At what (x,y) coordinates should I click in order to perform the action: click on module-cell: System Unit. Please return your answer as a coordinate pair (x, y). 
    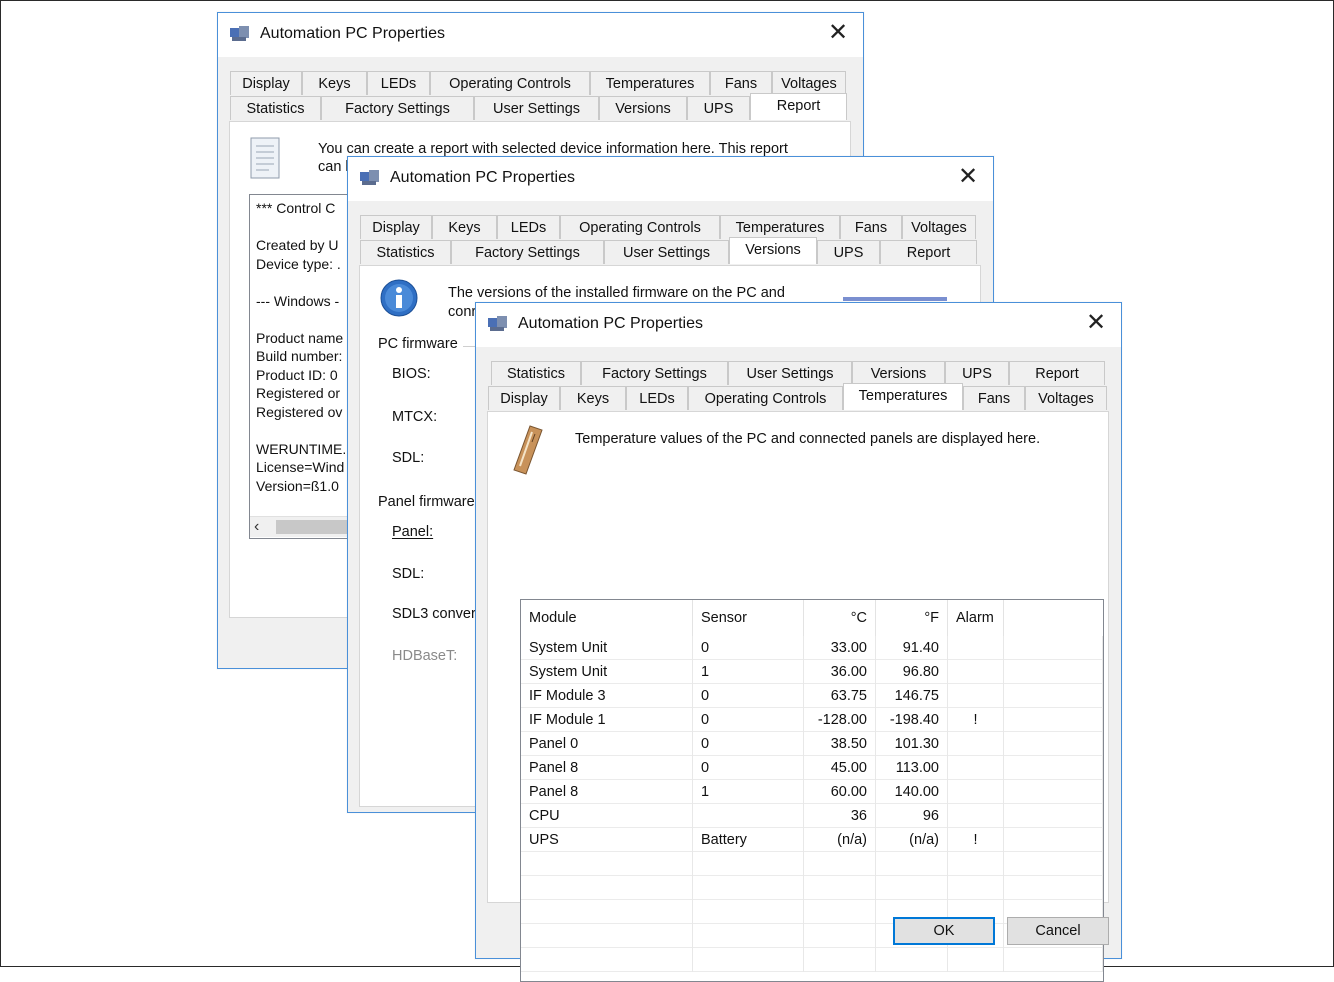
    Looking at the image, I should click on (607, 672).